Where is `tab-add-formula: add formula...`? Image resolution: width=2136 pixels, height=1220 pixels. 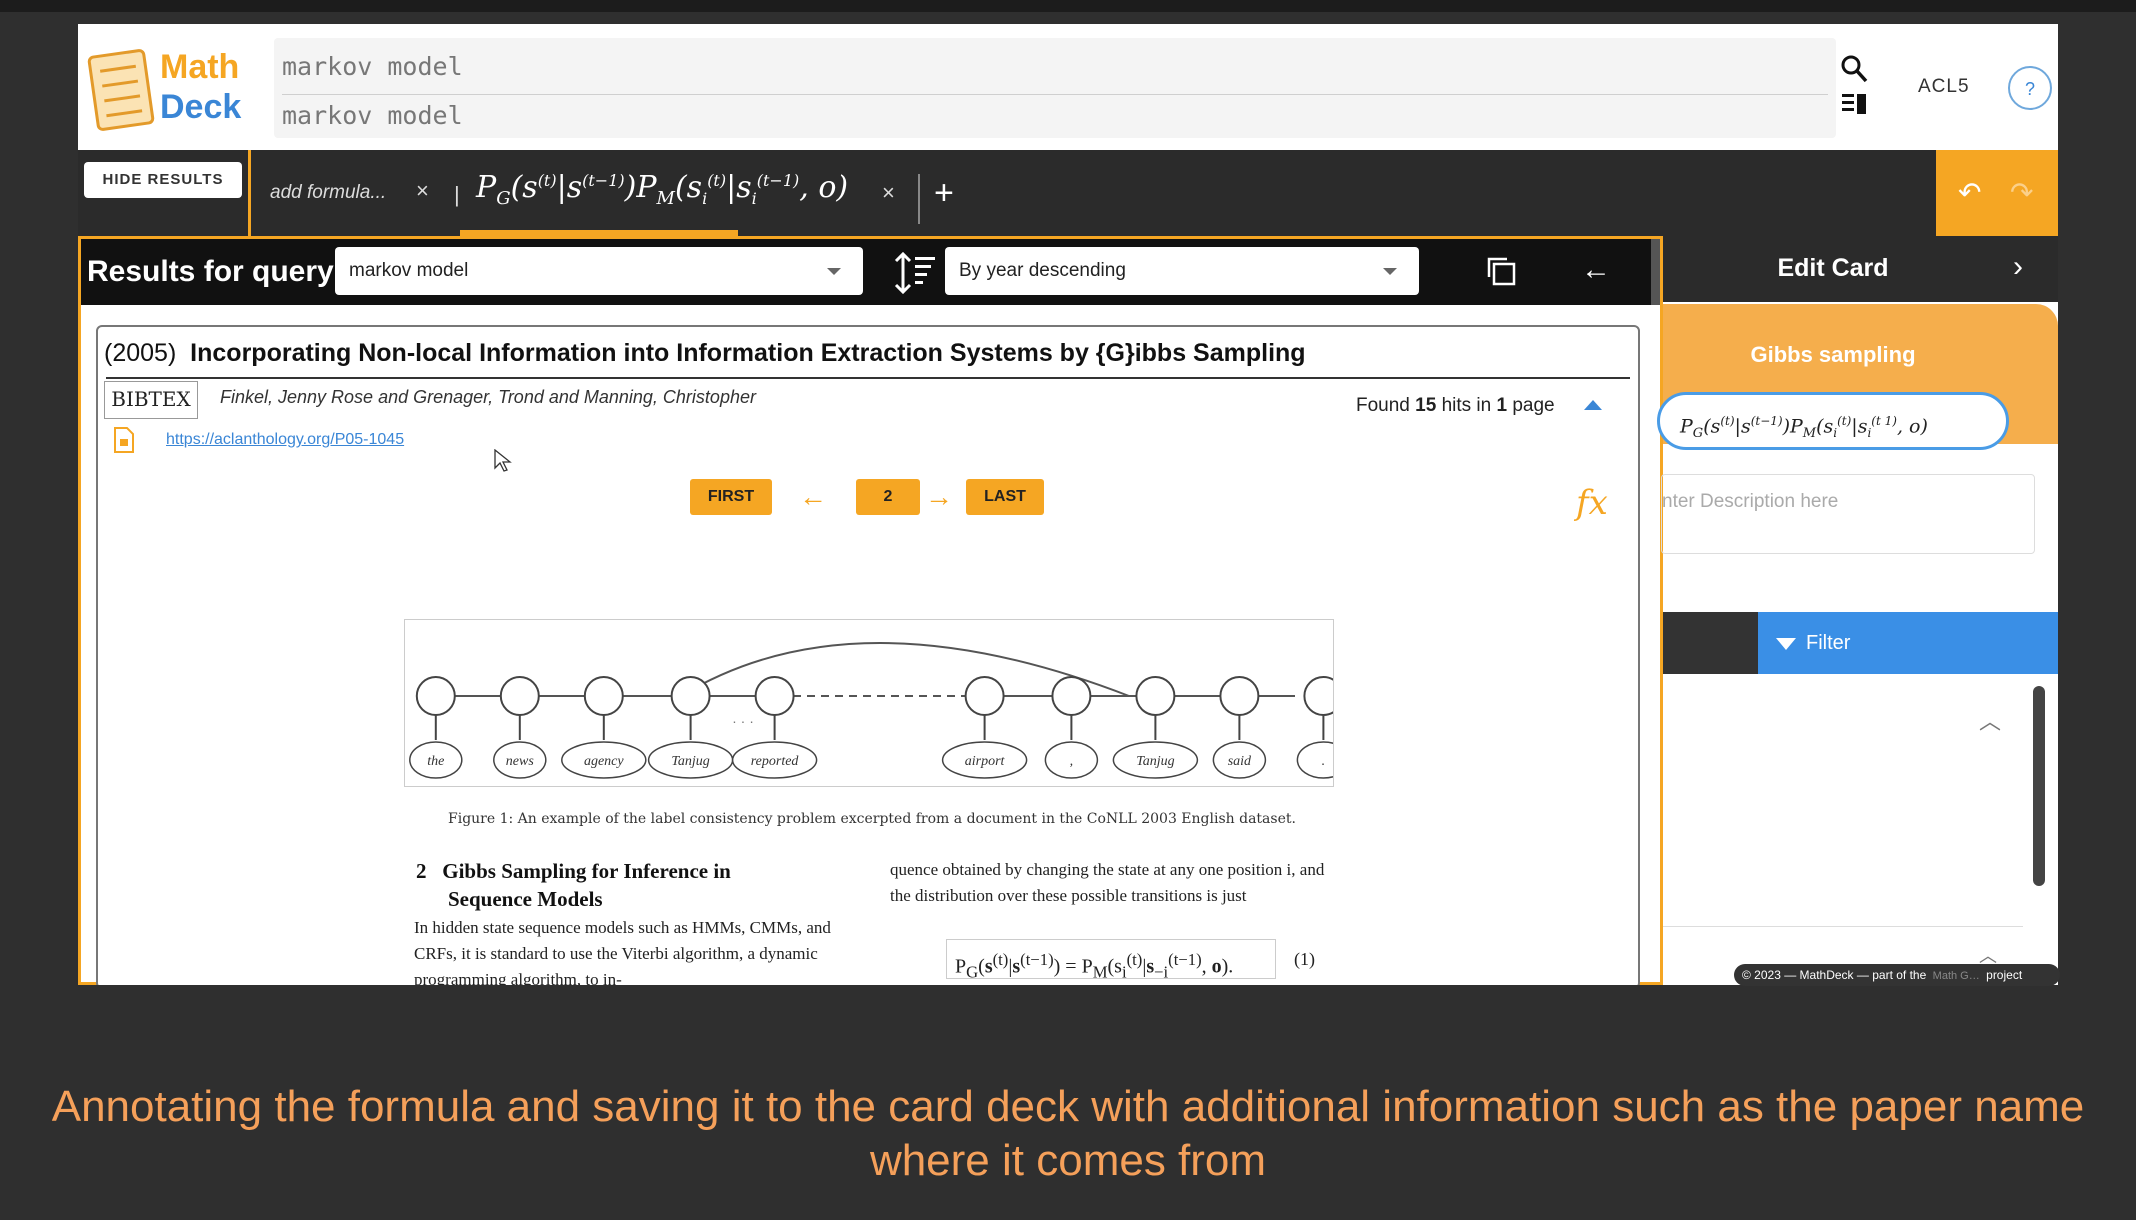 tab-add-formula: add formula... is located at coordinates (328, 193).